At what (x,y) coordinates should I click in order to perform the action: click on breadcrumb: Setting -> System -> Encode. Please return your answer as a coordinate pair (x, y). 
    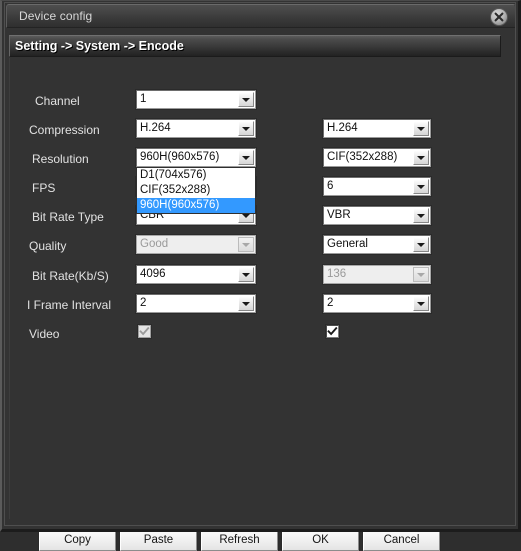
    Looking at the image, I should click on (99, 46).